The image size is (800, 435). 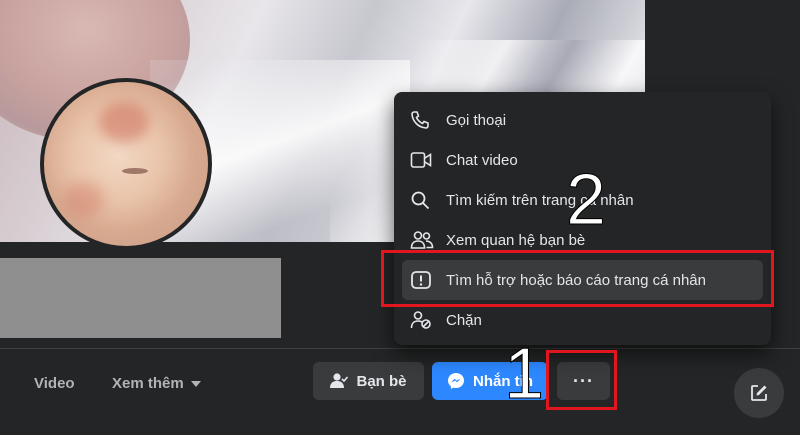 I want to click on friends-button-label: Bạn bè, so click(x=381, y=381).